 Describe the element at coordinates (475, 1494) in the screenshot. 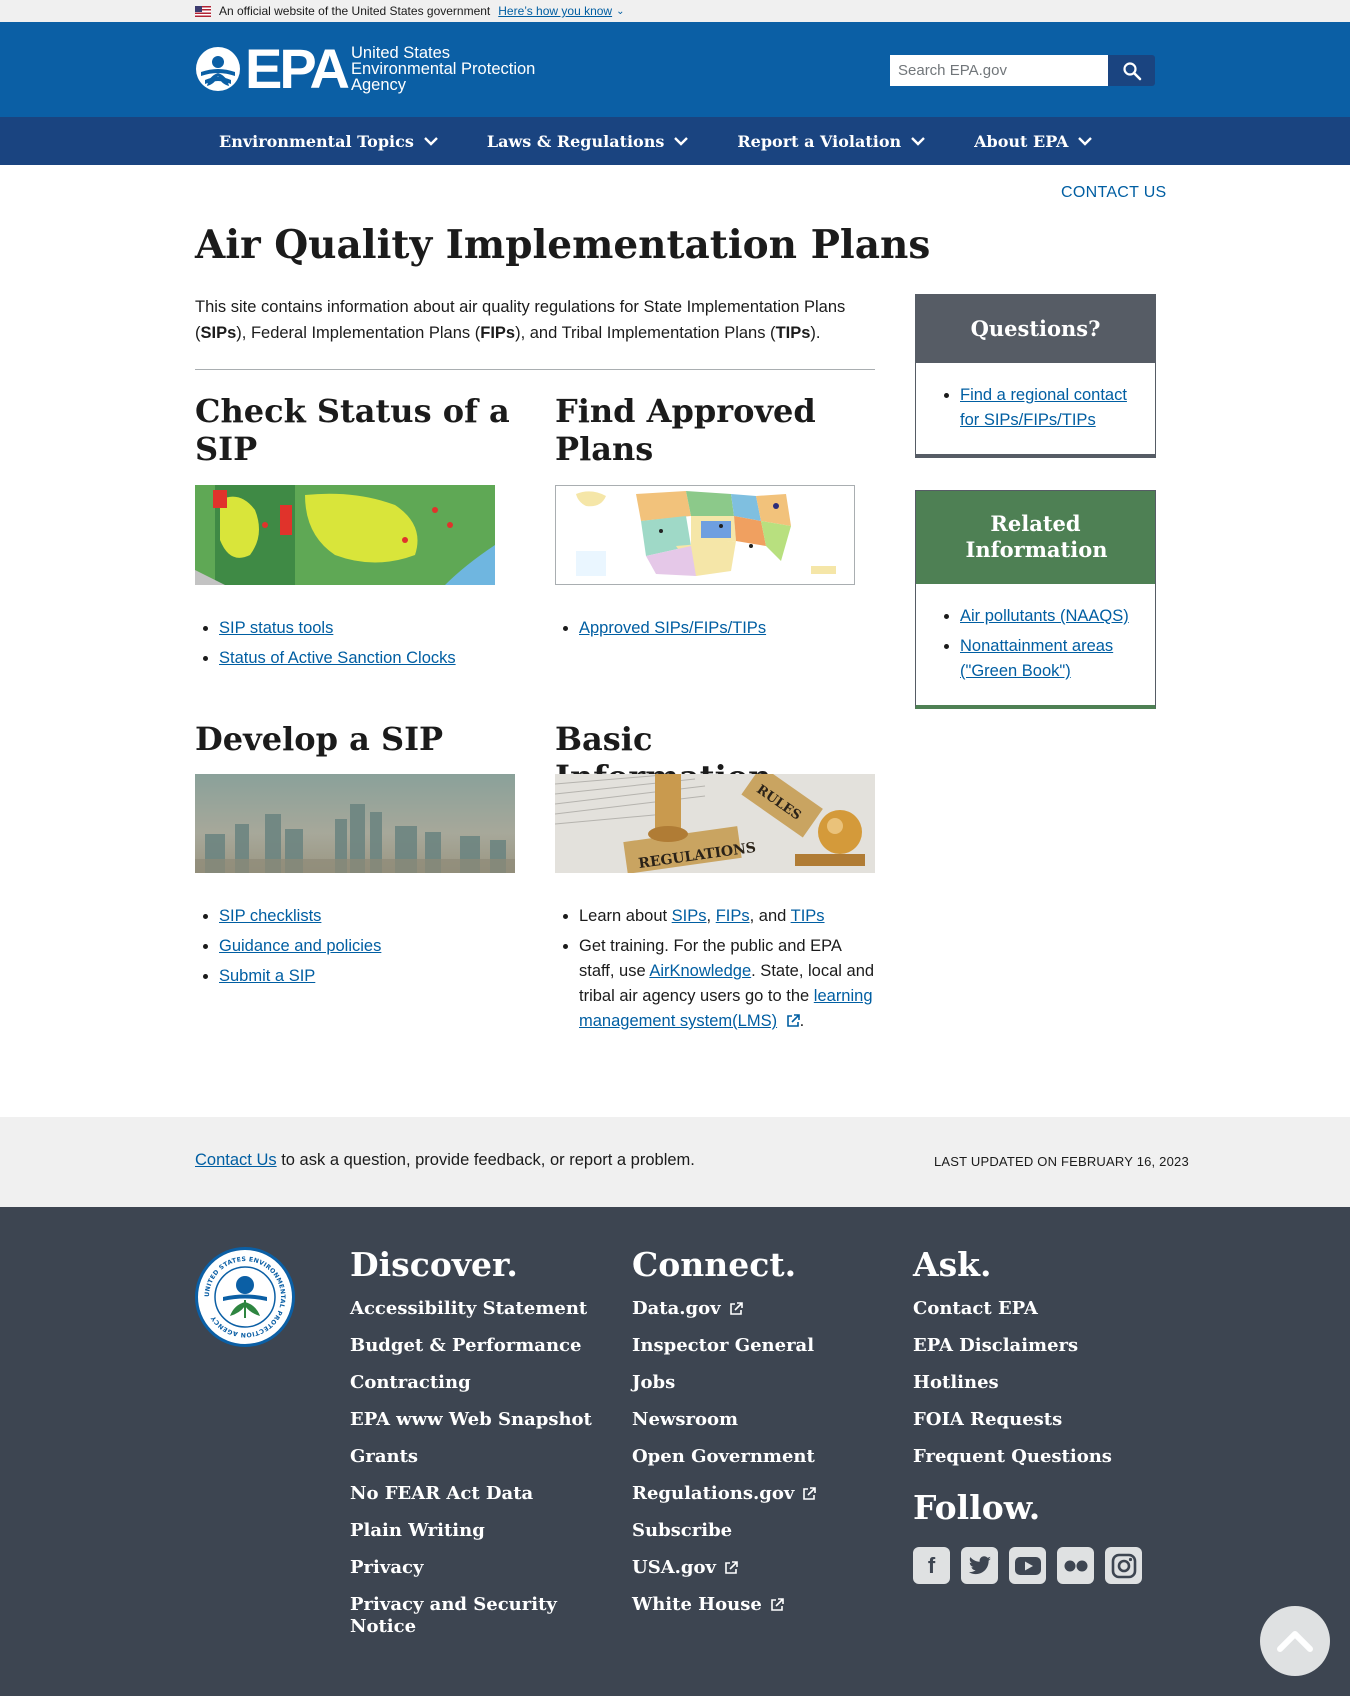

I see `footer-link-no-fear: No FEAR Act Data` at that location.